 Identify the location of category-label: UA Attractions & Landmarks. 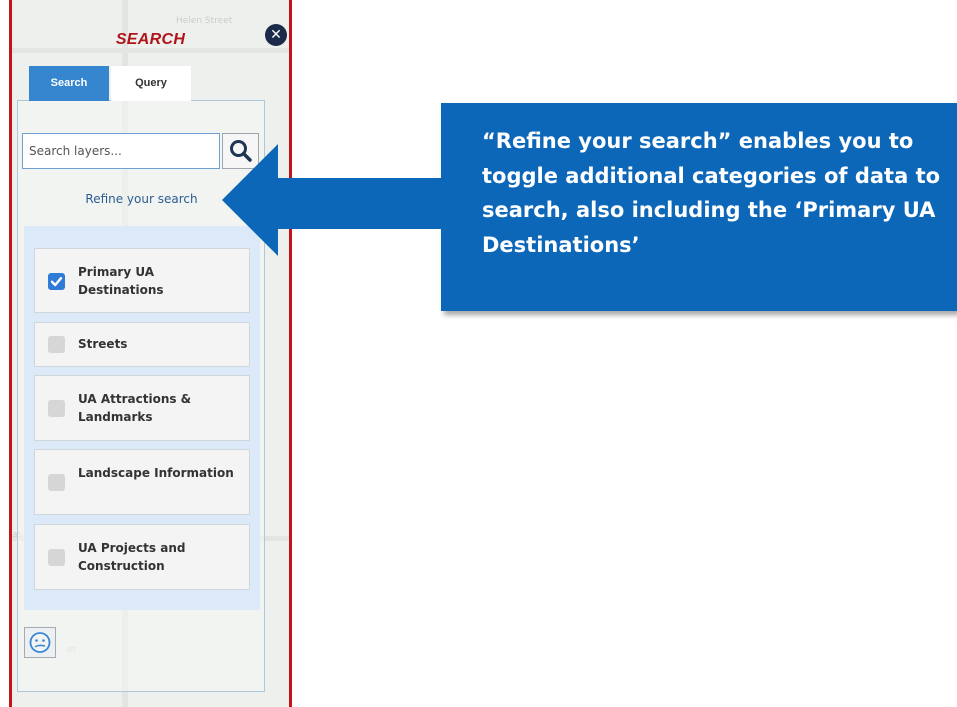
(135, 408).